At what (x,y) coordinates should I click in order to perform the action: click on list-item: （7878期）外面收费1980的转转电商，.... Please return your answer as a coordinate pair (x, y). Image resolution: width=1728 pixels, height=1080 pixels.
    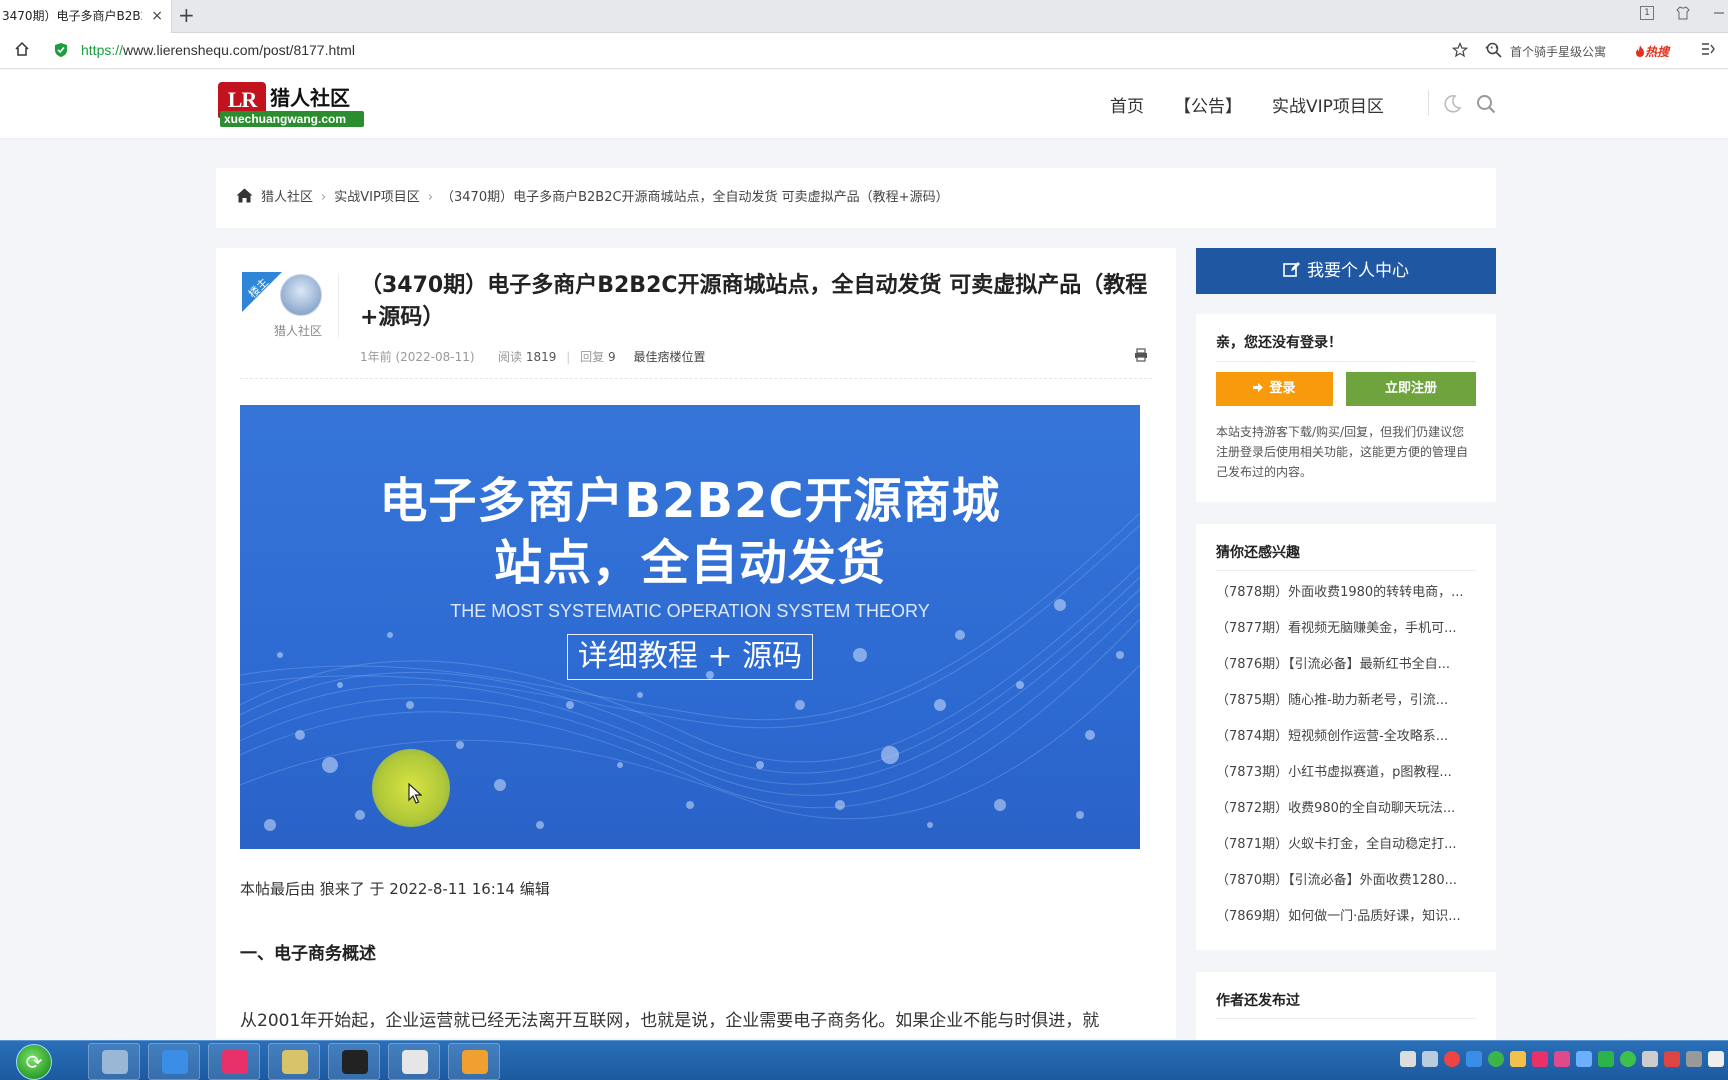
    Looking at the image, I should click on (1347, 598).